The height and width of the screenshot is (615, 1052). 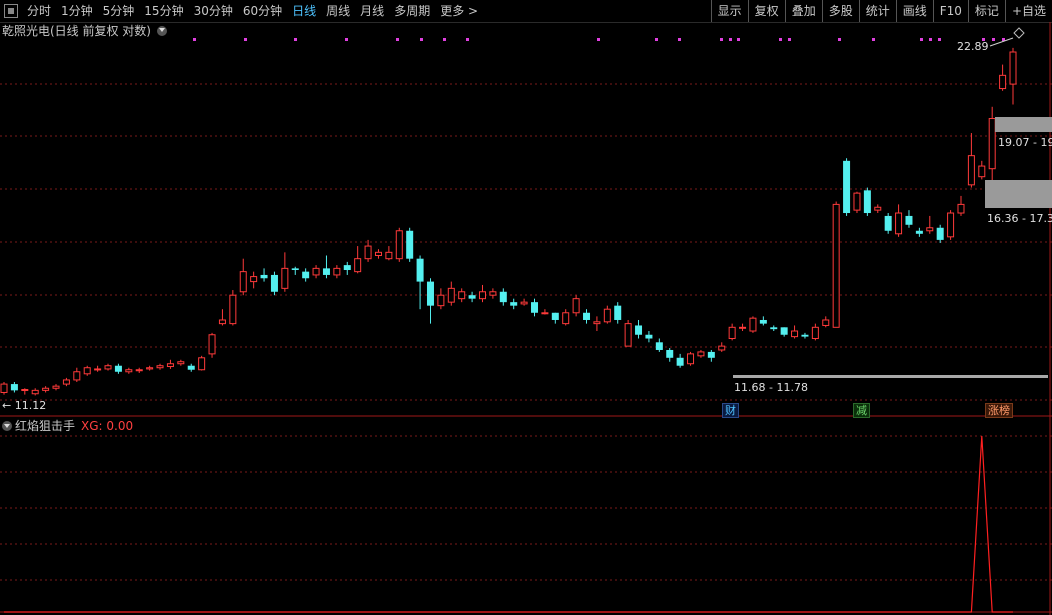 I want to click on event-tag-finance: 财, so click(x=730, y=410).